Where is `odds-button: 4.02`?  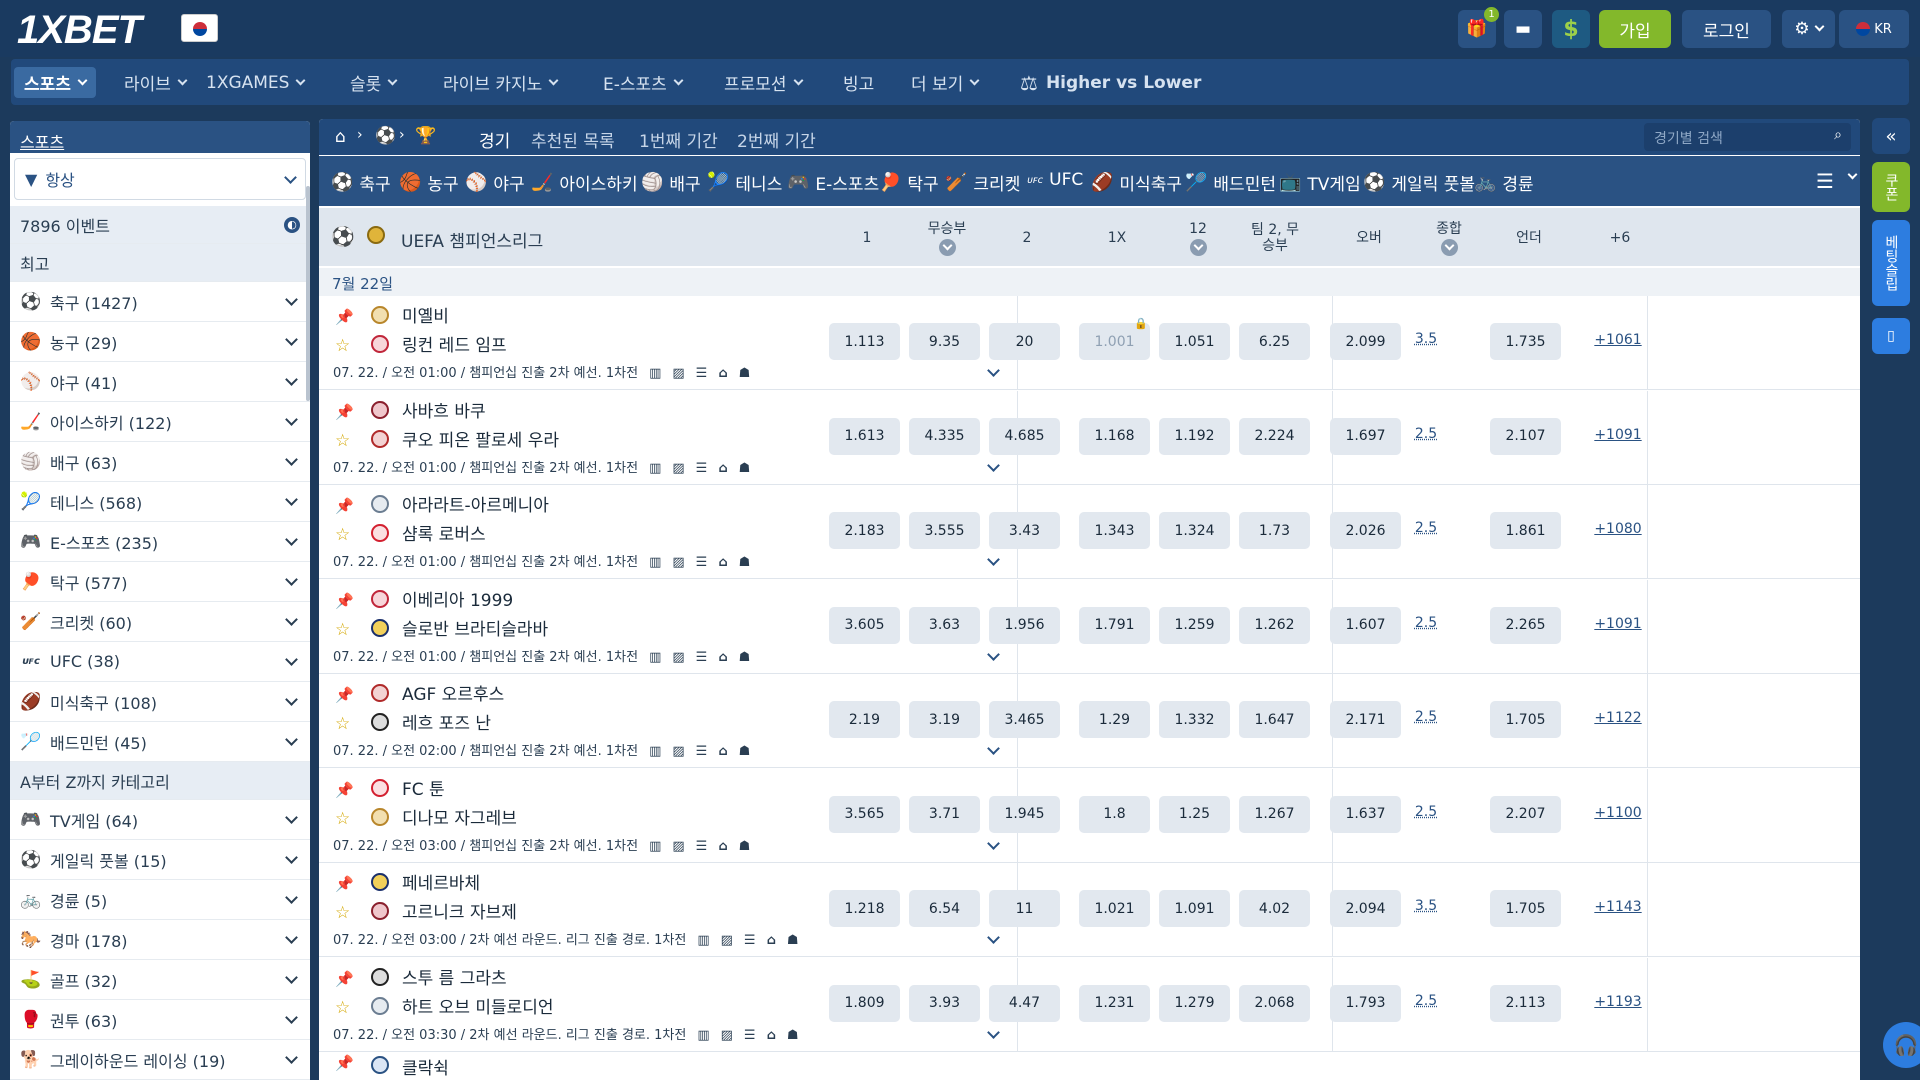
odds-button: 4.02 is located at coordinates (1274, 908).